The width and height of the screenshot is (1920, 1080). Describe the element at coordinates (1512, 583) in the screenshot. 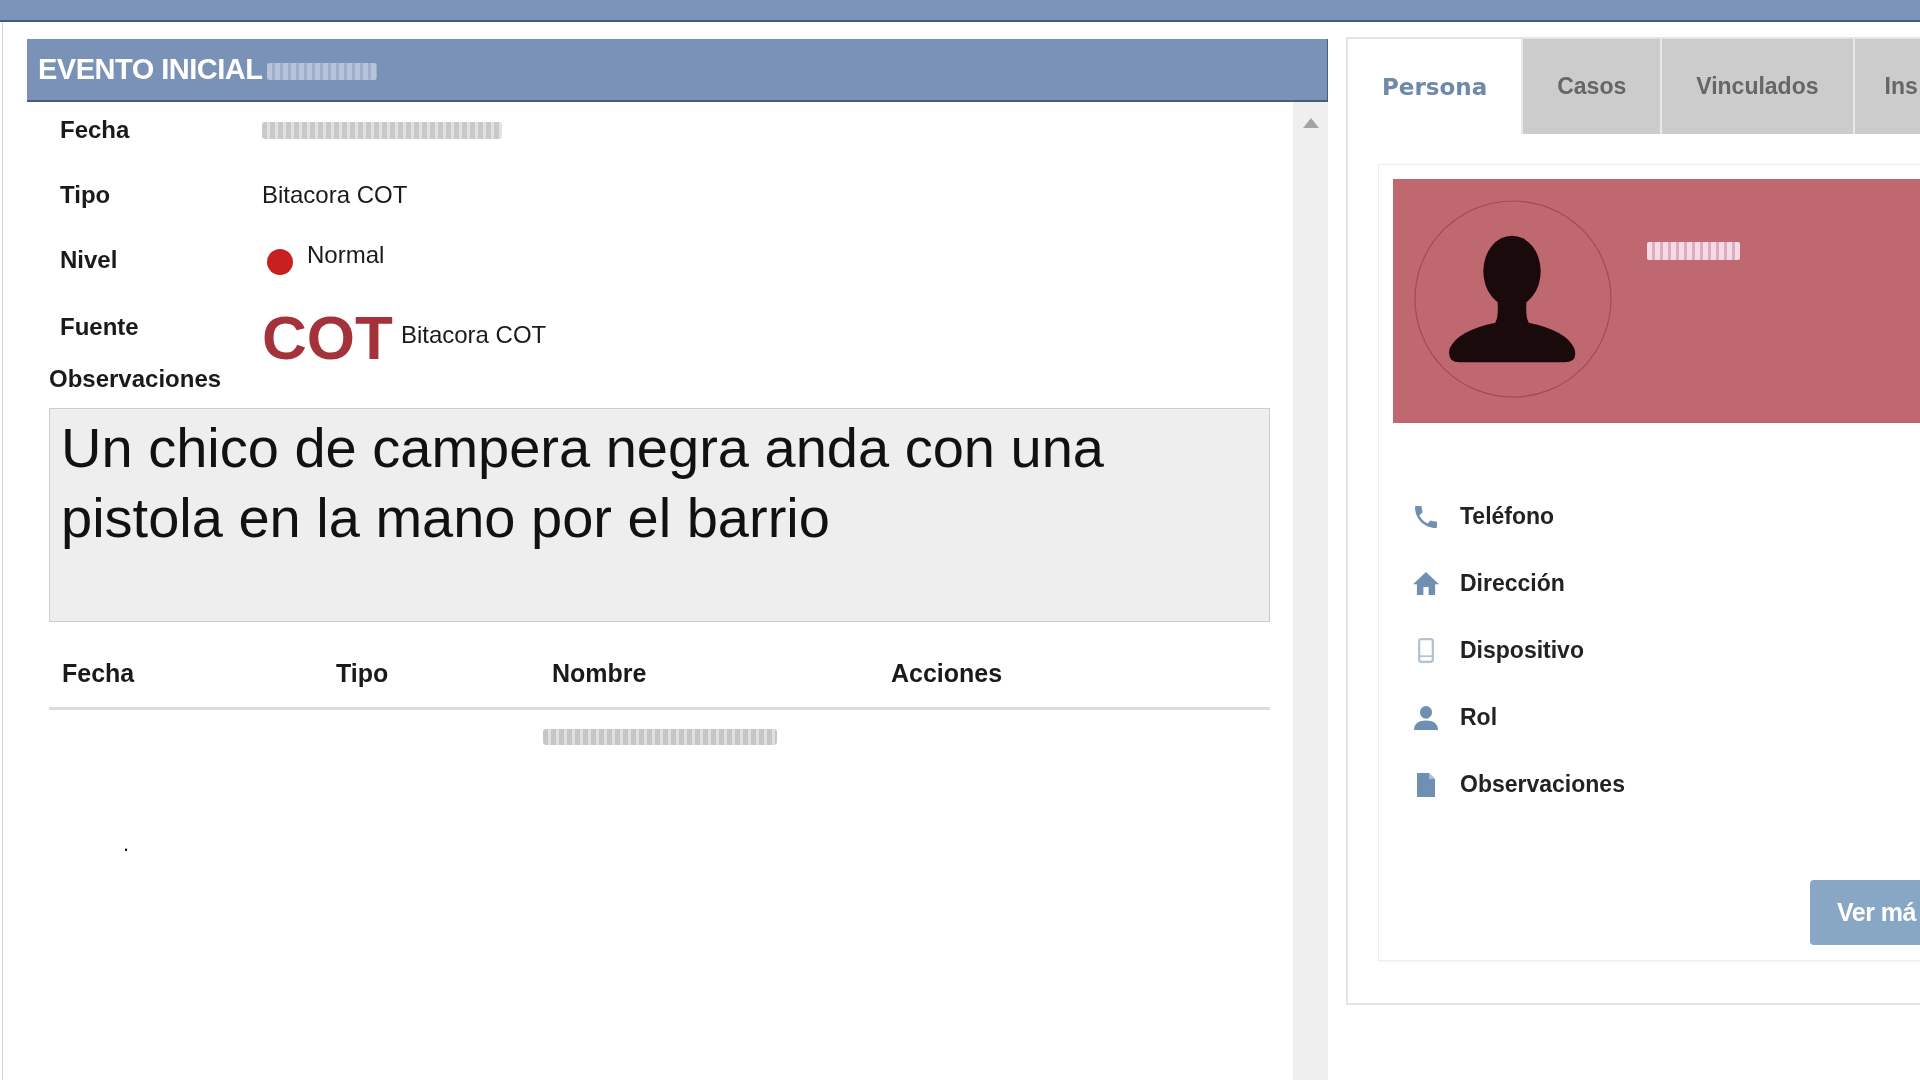

I see `detail-label: Dirección` at that location.